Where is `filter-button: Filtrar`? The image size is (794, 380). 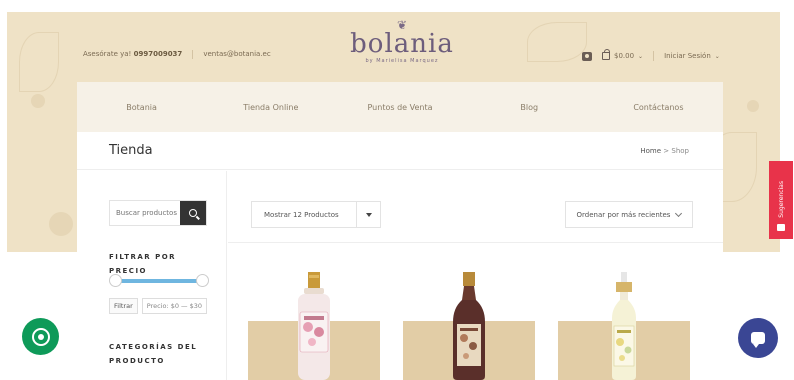 filter-button: Filtrar is located at coordinates (123, 306).